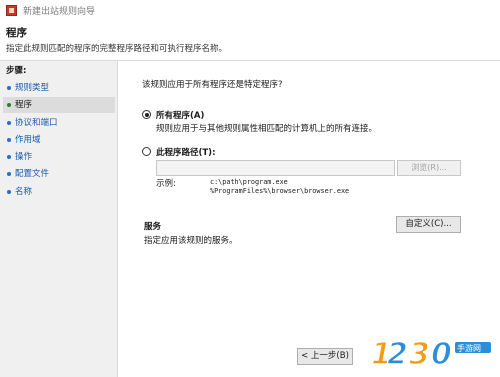  What do you see at coordinates (59, 12) in the screenshot?
I see `window-title: 新建出站规则向导` at bounding box center [59, 12].